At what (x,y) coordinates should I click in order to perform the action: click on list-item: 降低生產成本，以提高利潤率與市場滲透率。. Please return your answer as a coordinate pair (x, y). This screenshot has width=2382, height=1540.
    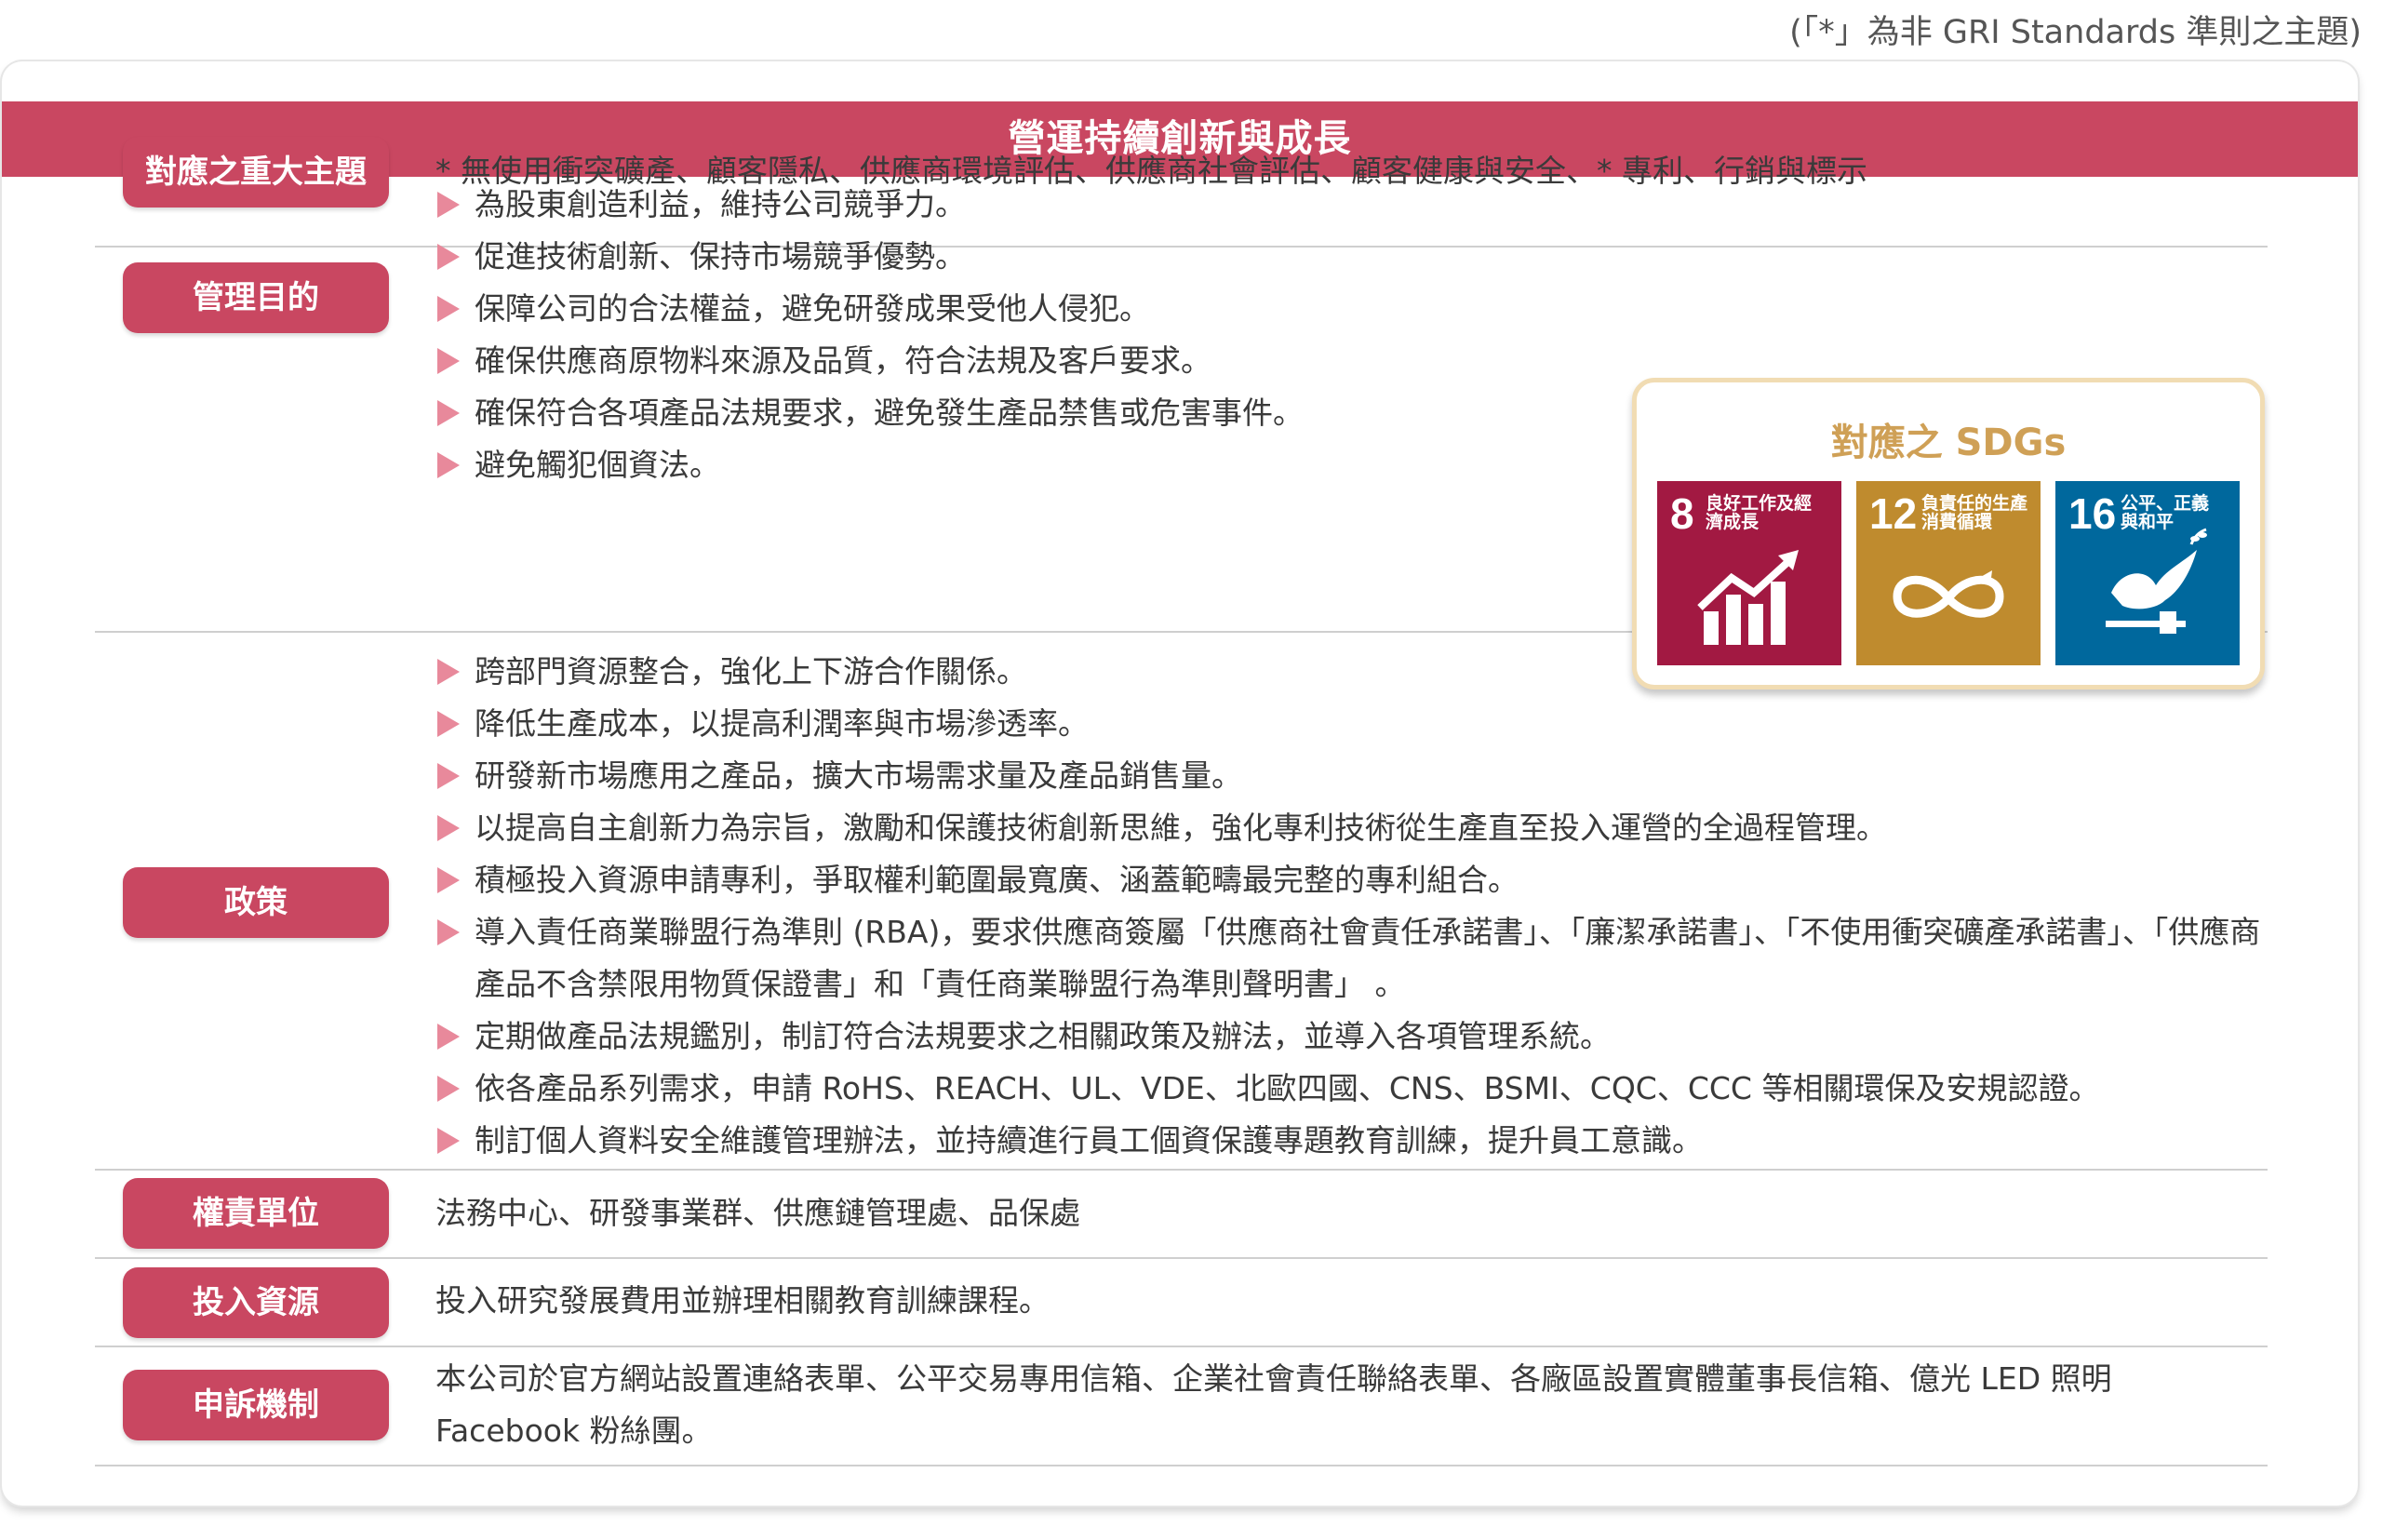
    Looking at the image, I should click on (1356, 724).